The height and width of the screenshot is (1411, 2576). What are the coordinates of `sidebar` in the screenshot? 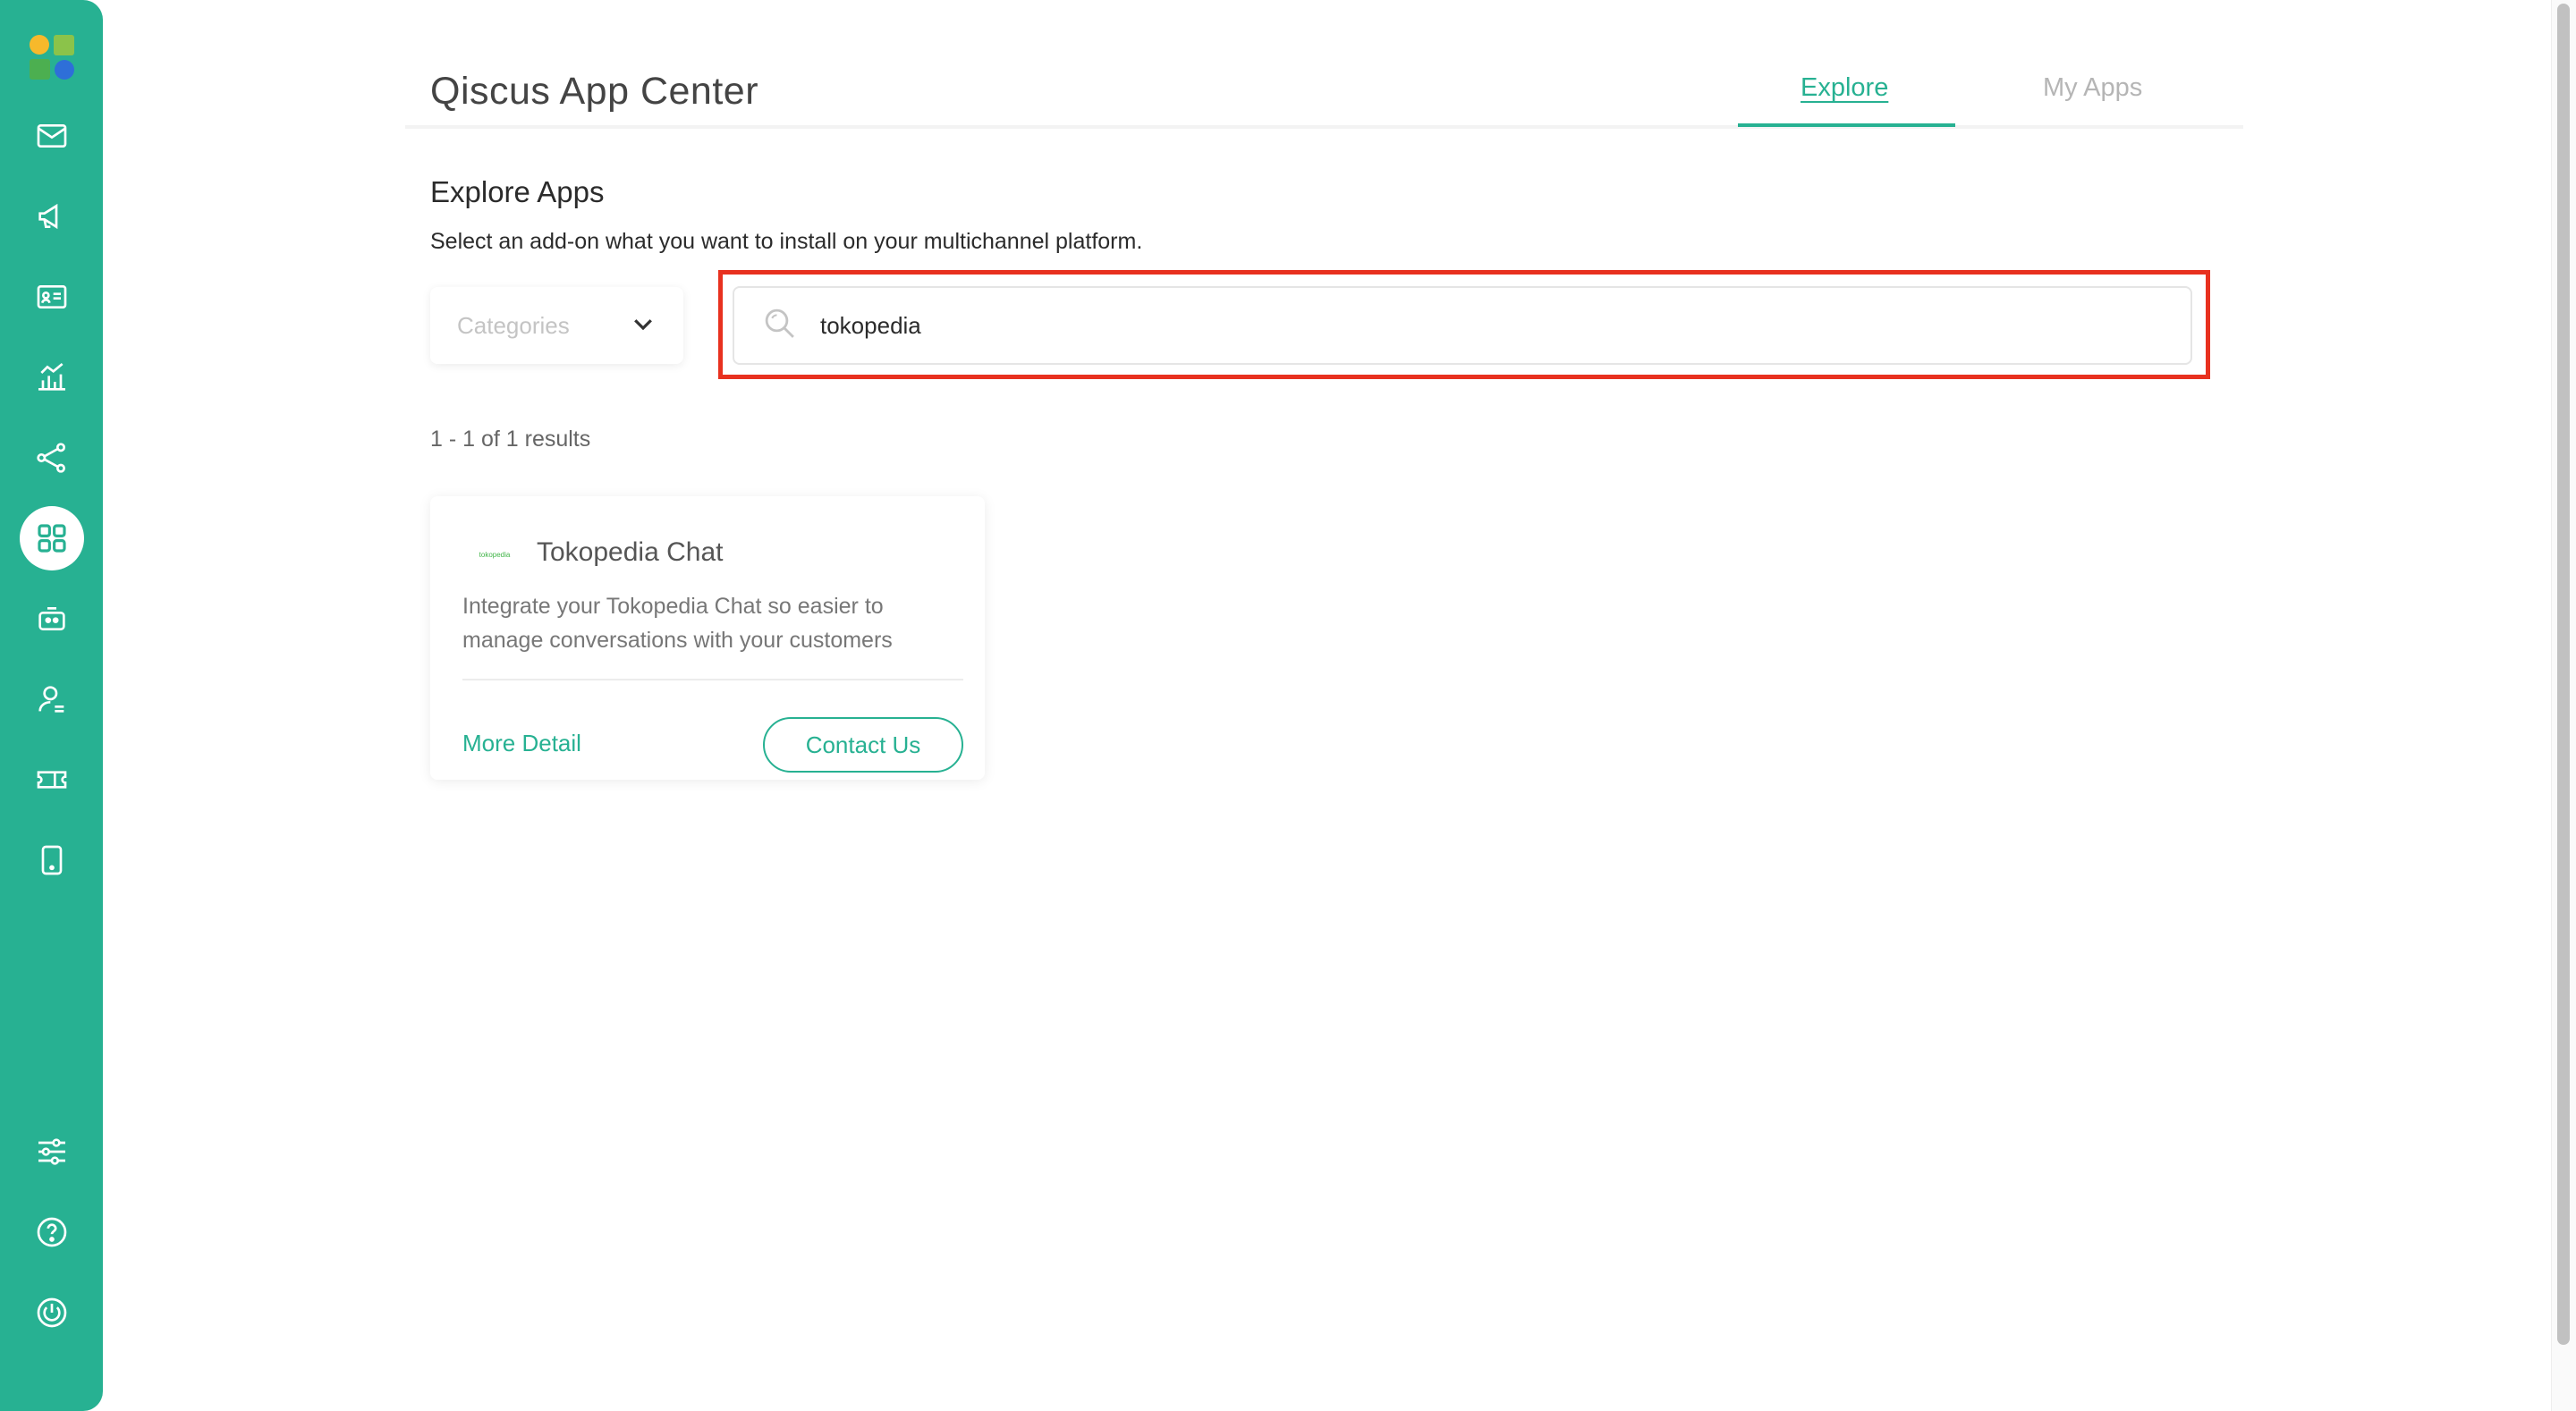 It's located at (51, 705).